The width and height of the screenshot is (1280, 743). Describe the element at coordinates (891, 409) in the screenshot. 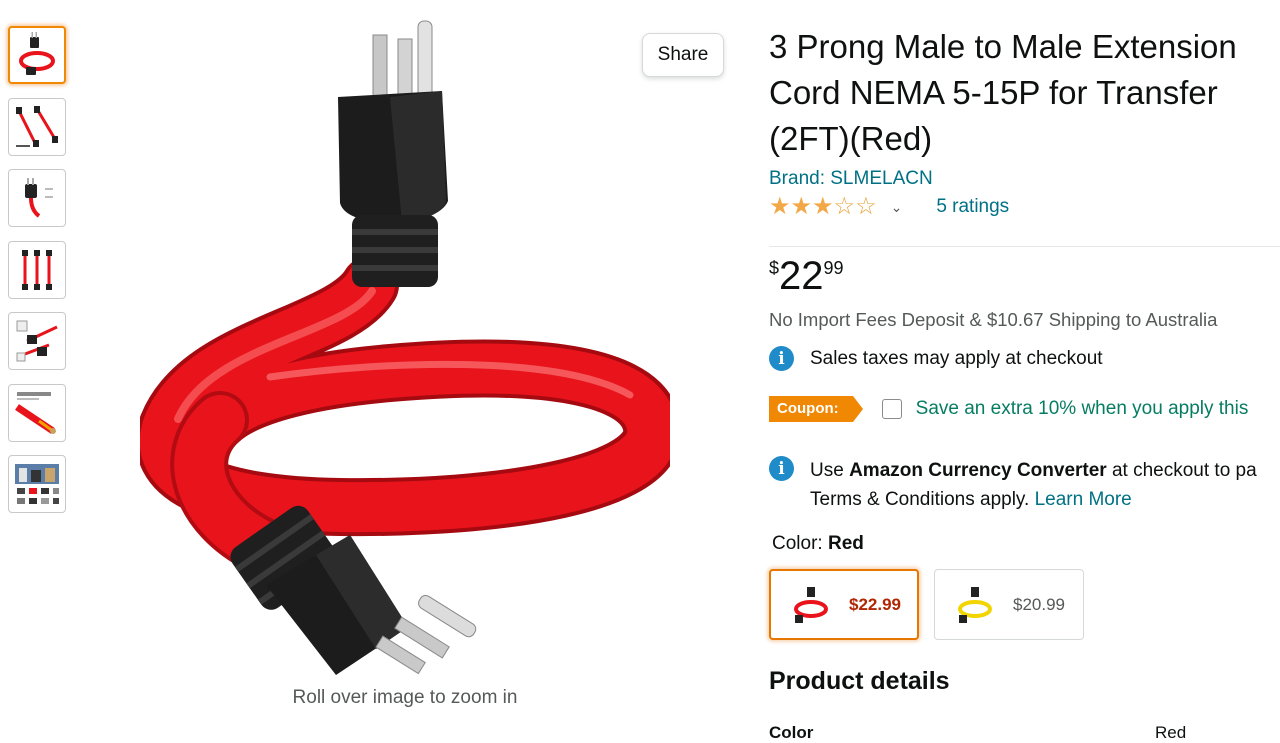

I see `coupon-checkbox` at that location.